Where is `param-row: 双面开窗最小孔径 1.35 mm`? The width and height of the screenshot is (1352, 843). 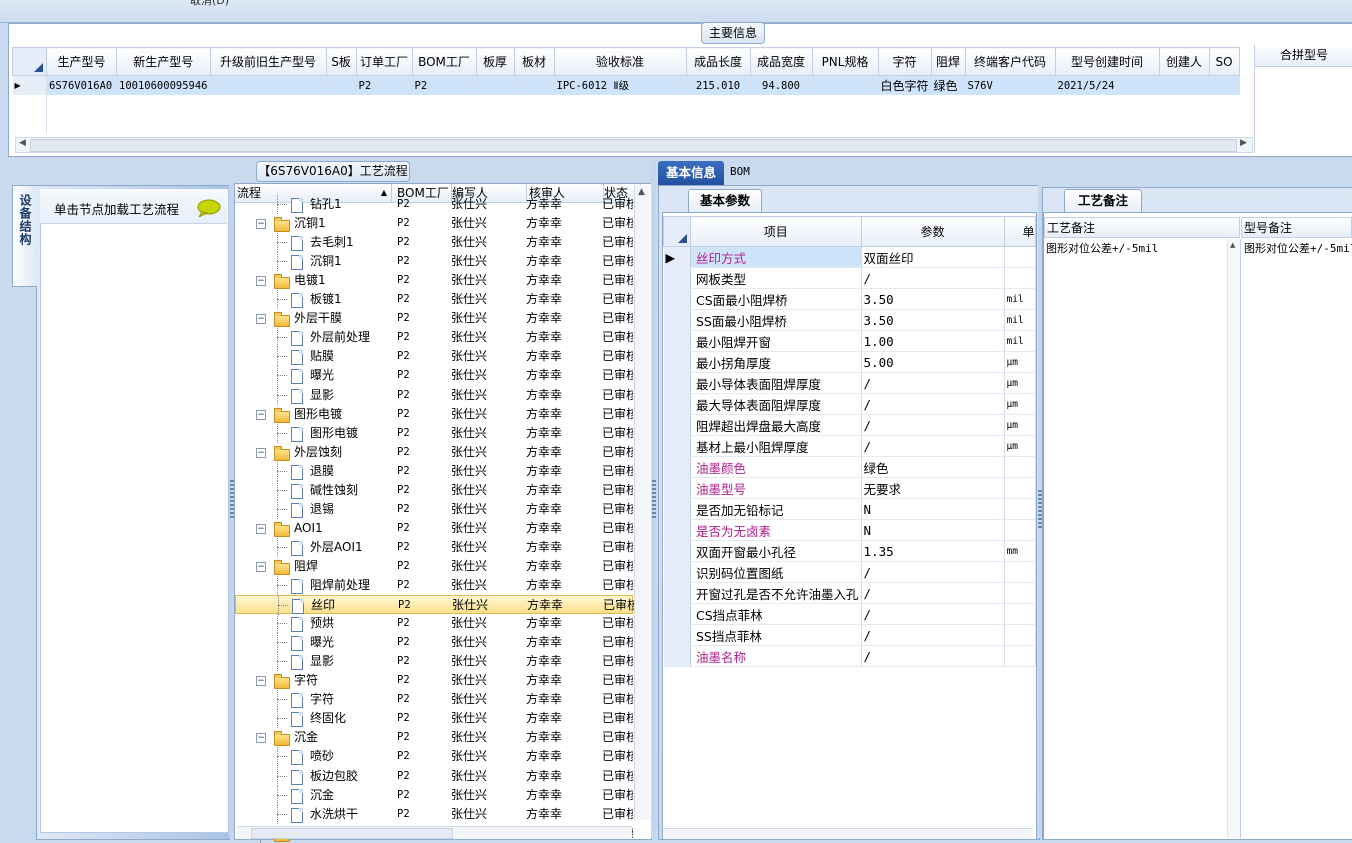
param-row: 双面开窗最小孔径 1.35 mm is located at coordinates (849, 551).